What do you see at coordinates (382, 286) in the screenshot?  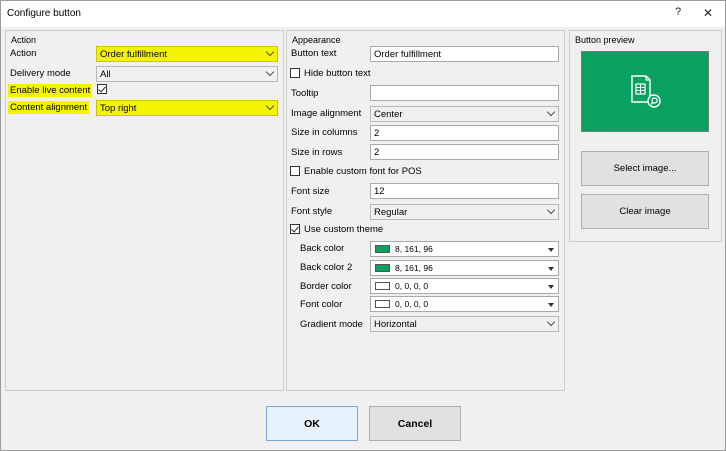 I see `border-color-swatch` at bounding box center [382, 286].